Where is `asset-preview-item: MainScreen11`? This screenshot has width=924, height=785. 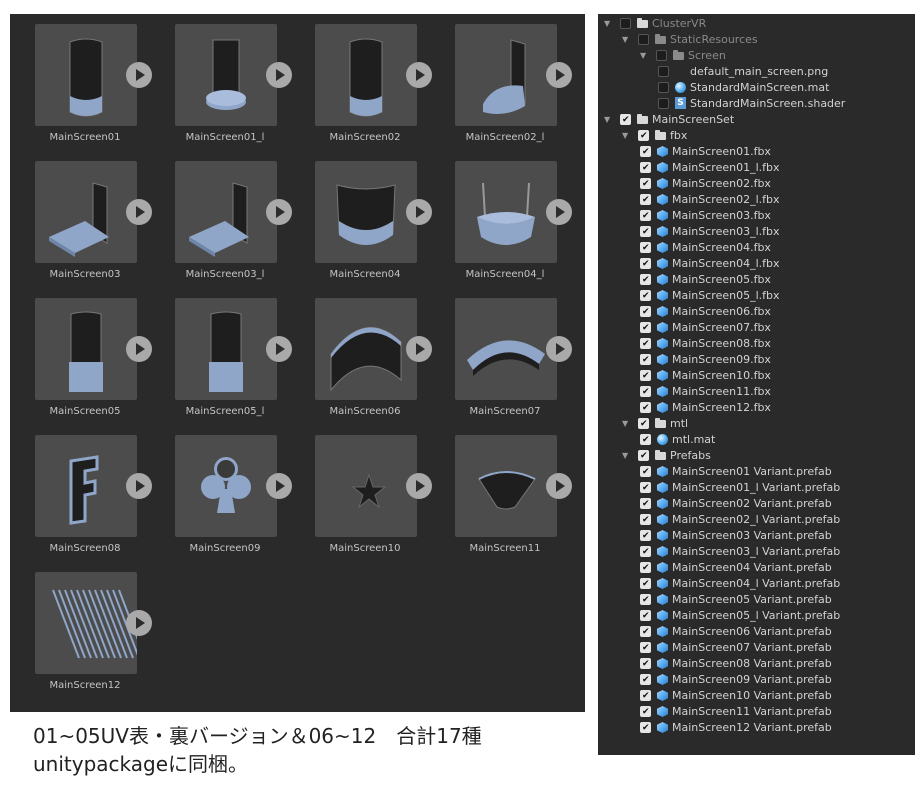
asset-preview-item: MainScreen11 is located at coordinates (501, 490).